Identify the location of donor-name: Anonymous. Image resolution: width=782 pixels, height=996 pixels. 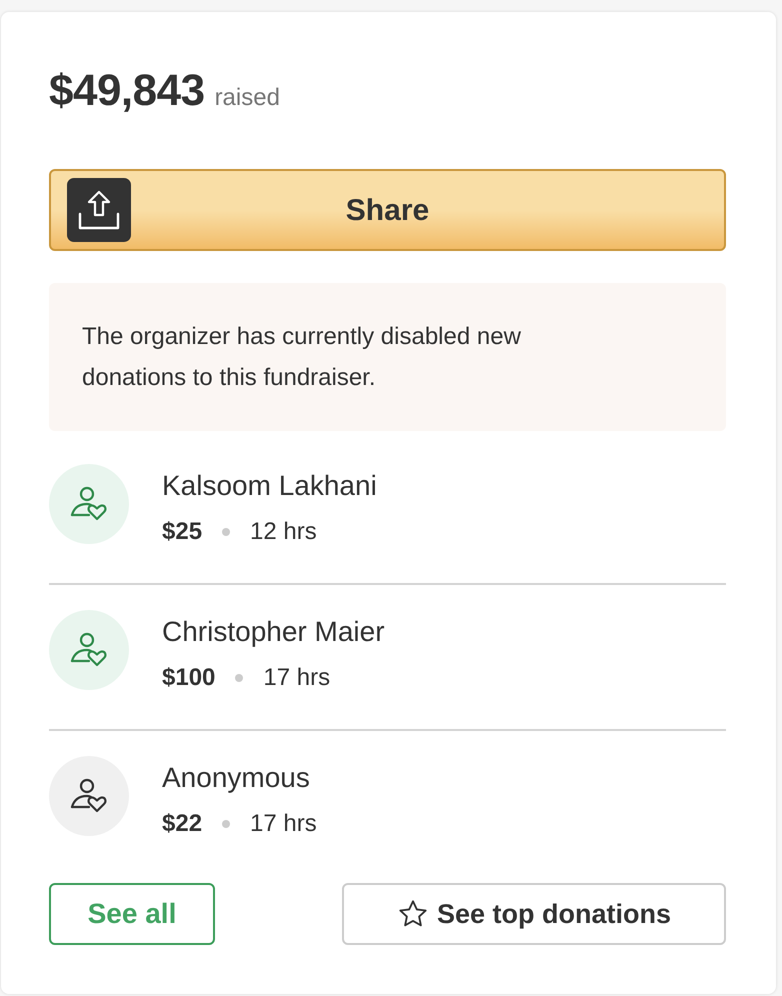
(236, 778).